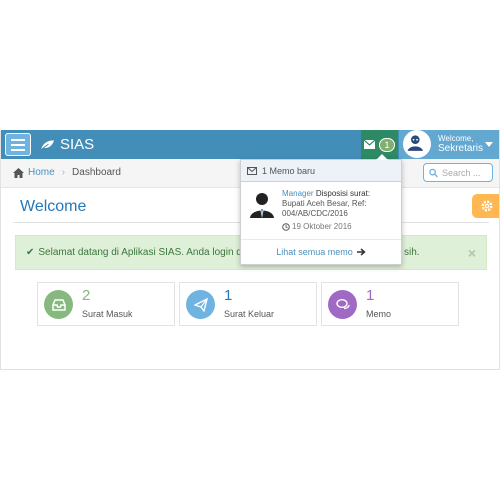 The width and height of the screenshot is (500, 500). What do you see at coordinates (107, 314) in the screenshot?
I see `card-label: Surat Masuk` at bounding box center [107, 314].